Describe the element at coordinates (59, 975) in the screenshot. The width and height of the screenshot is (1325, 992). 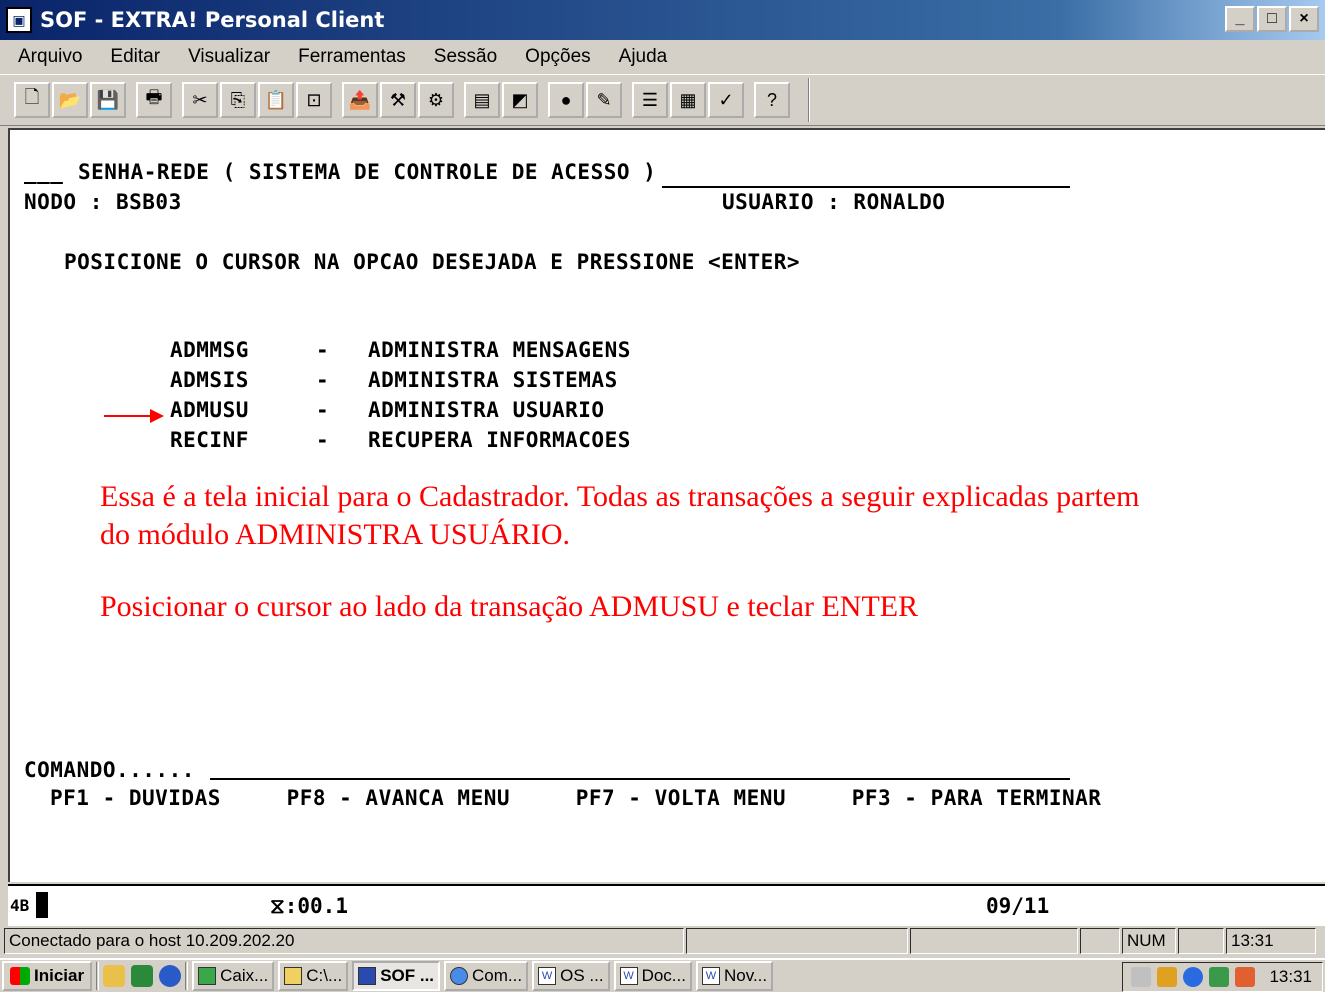
I see `start-label: Iniciar` at that location.